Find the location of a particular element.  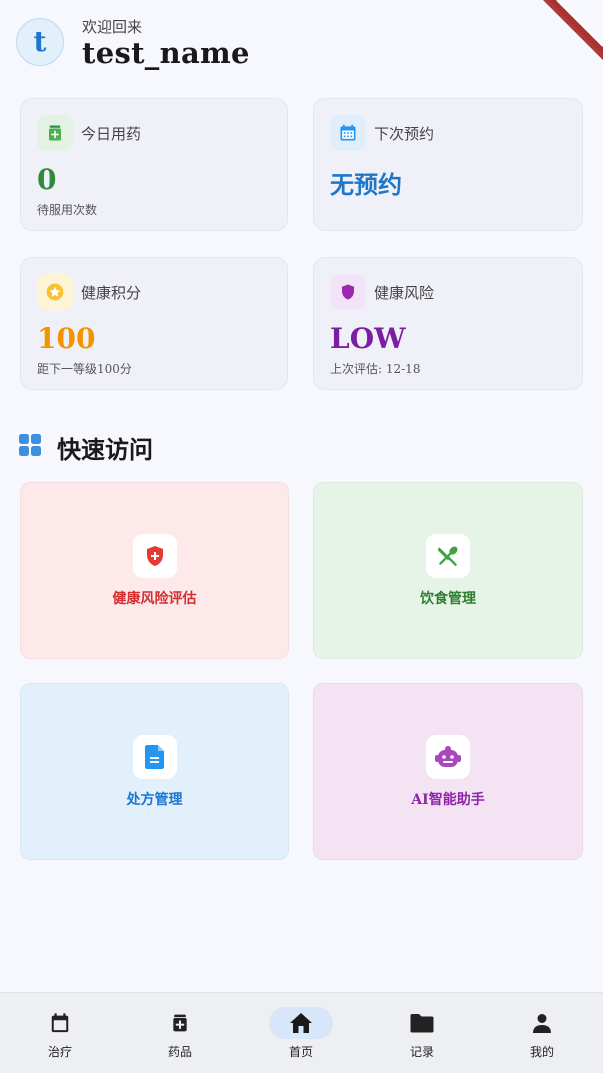

nav-label: 治疗 is located at coordinates (59, 1052).